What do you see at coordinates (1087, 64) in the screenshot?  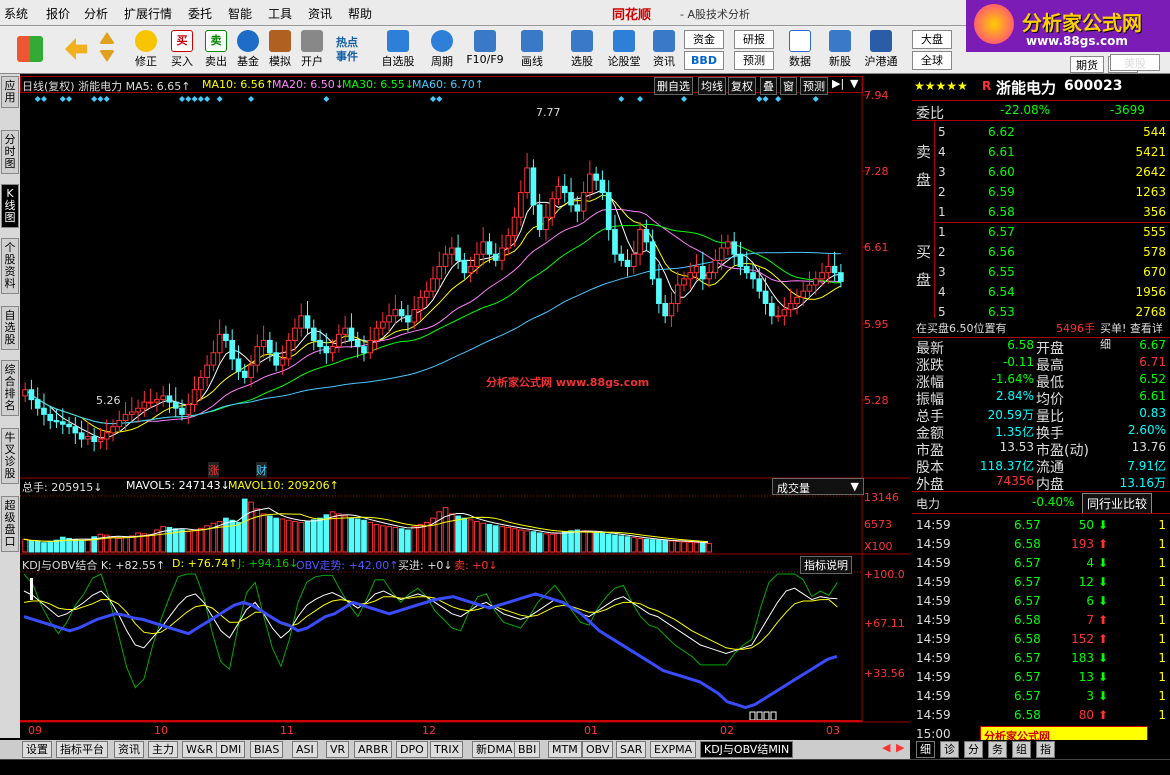 I see `futures-button: 期货` at bounding box center [1087, 64].